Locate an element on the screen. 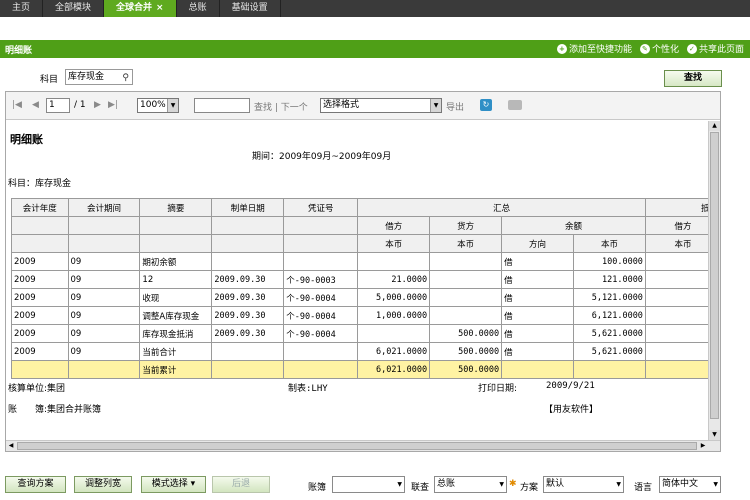 The image size is (750, 500). scroll-left-icon: ◀ is located at coordinates (11, 446).